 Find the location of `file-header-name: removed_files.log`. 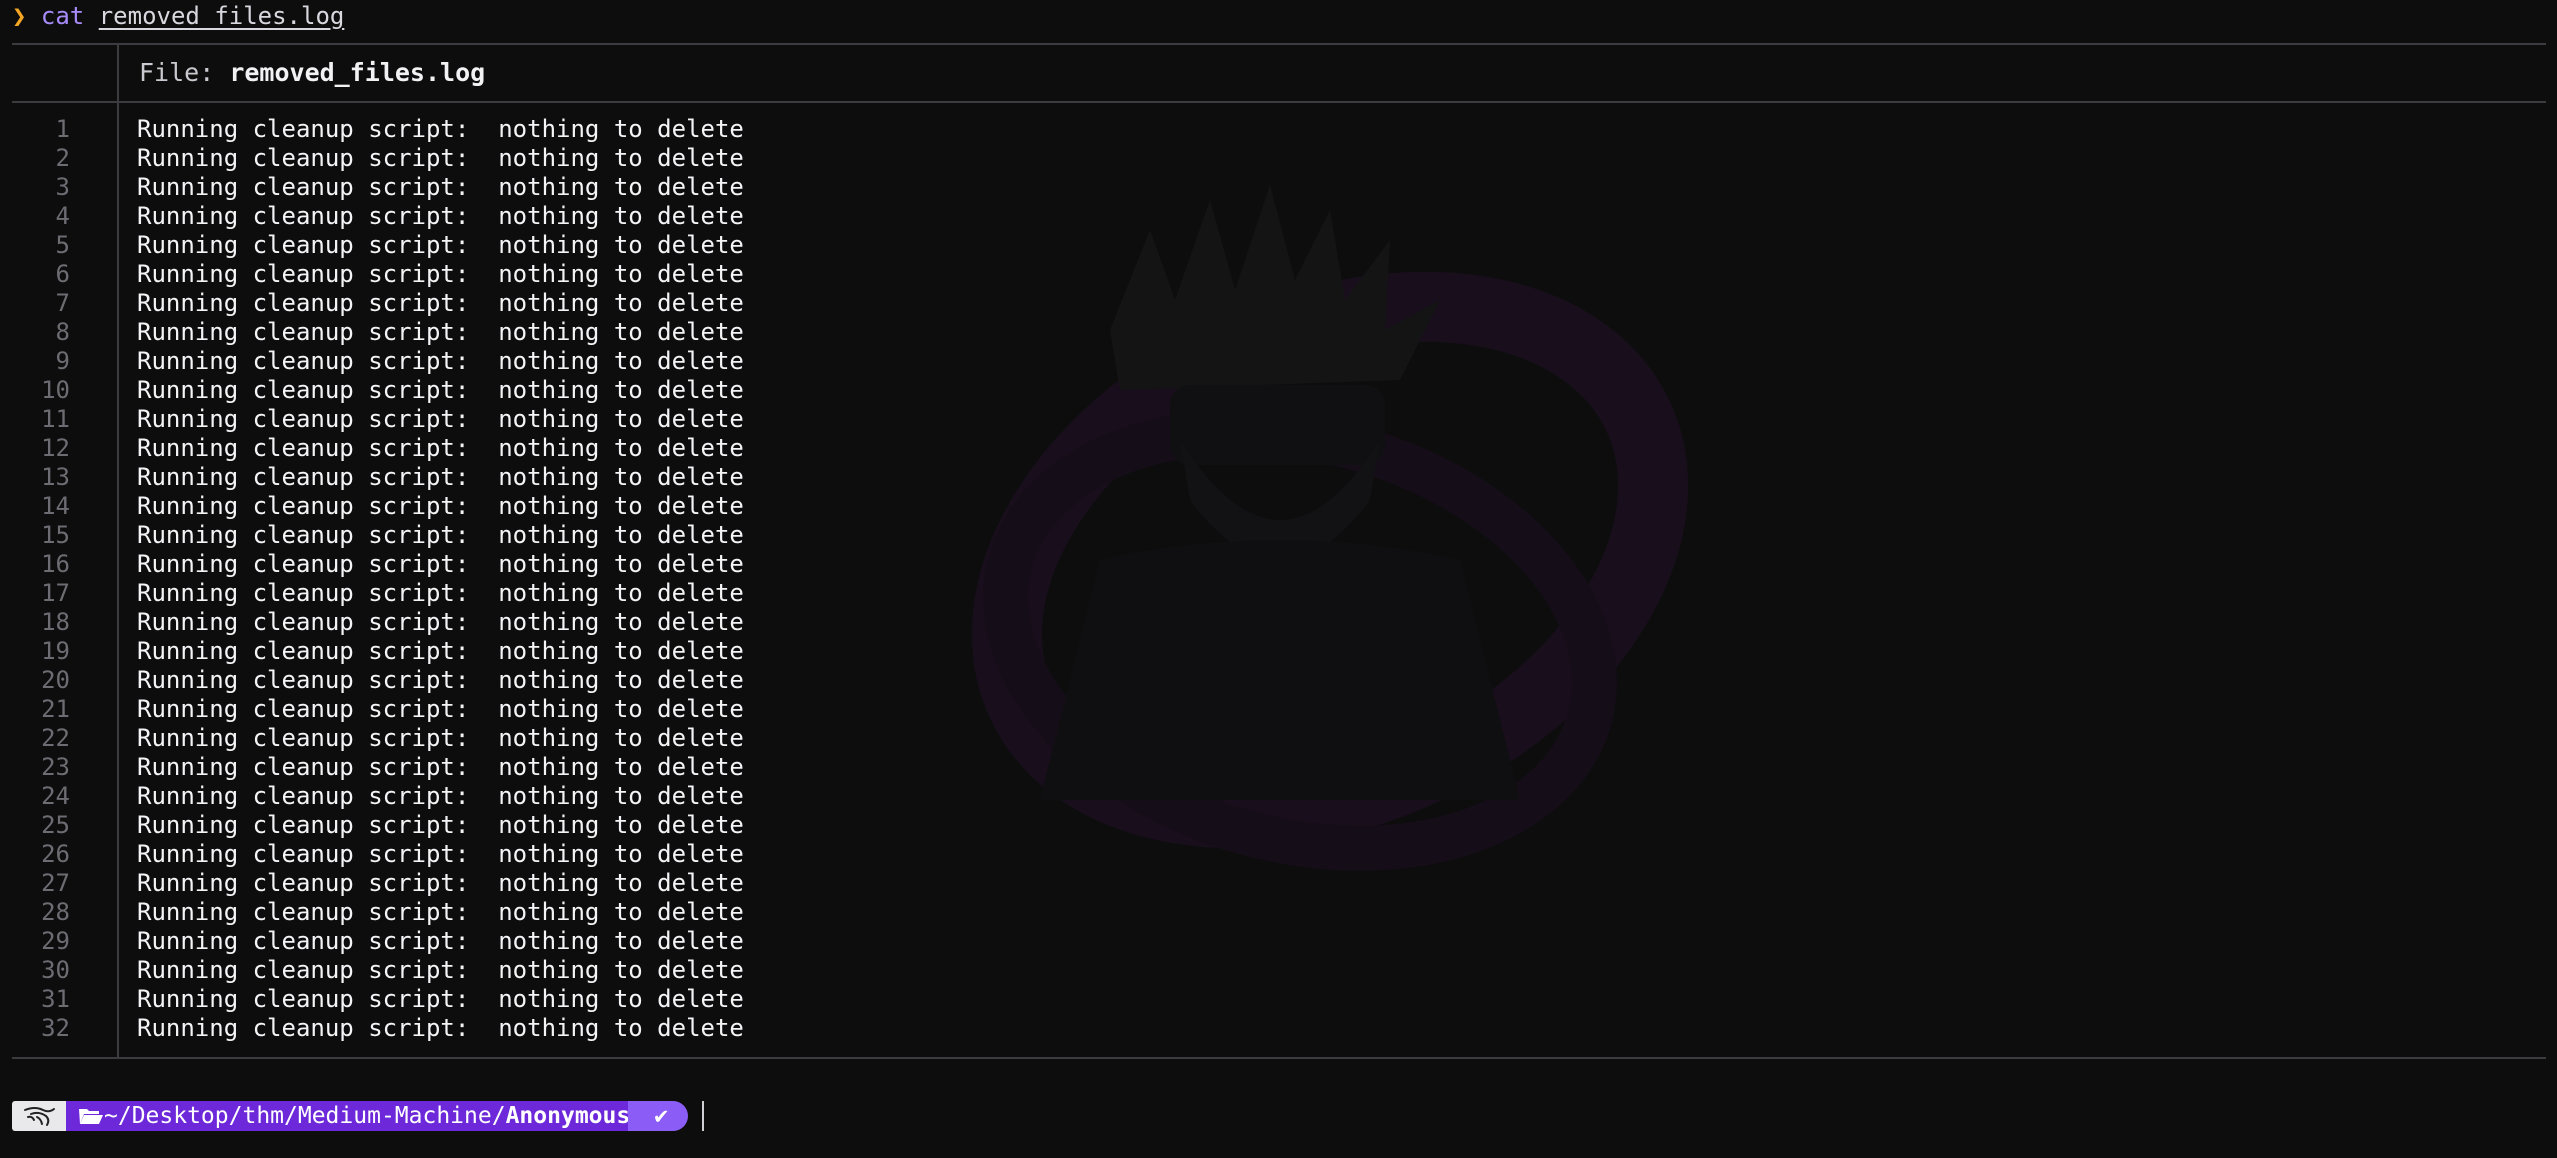

file-header-name: removed_files.log is located at coordinates (357, 72).